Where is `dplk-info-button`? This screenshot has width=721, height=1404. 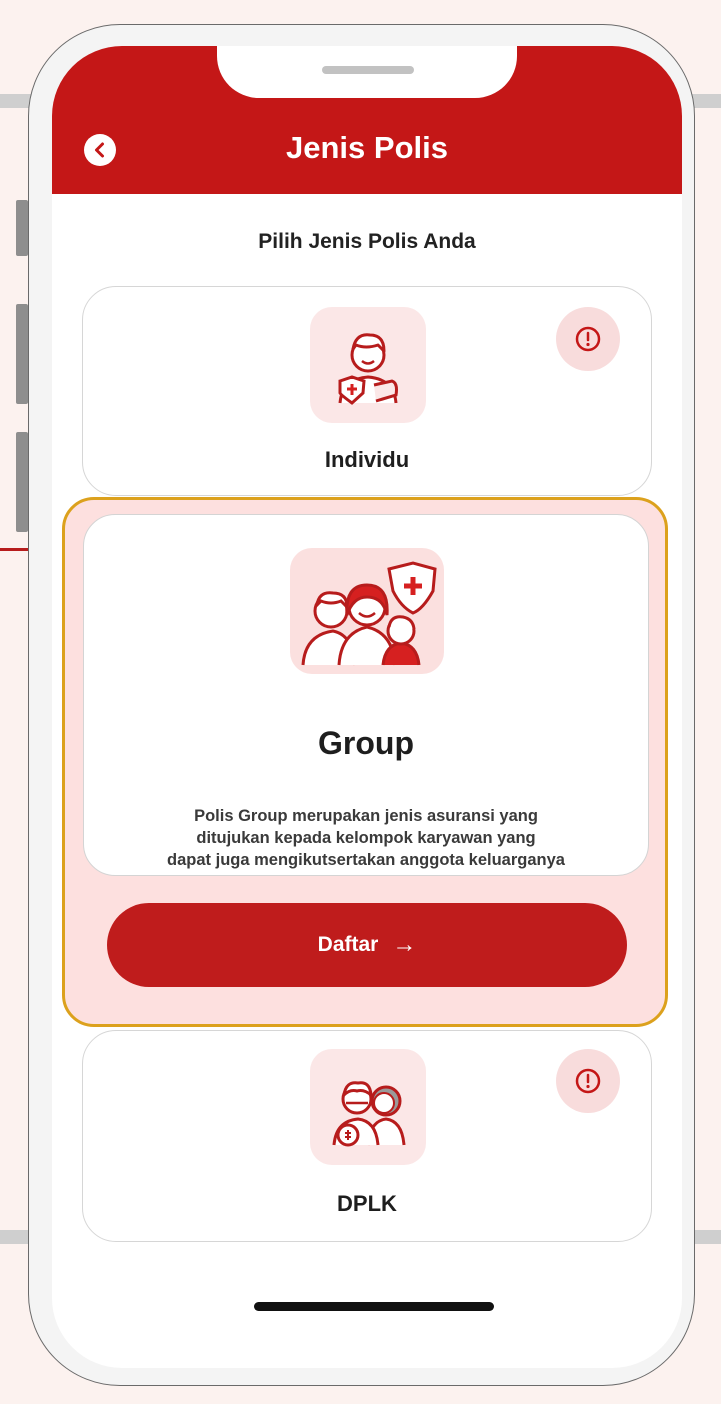 dplk-info-button is located at coordinates (588, 1081).